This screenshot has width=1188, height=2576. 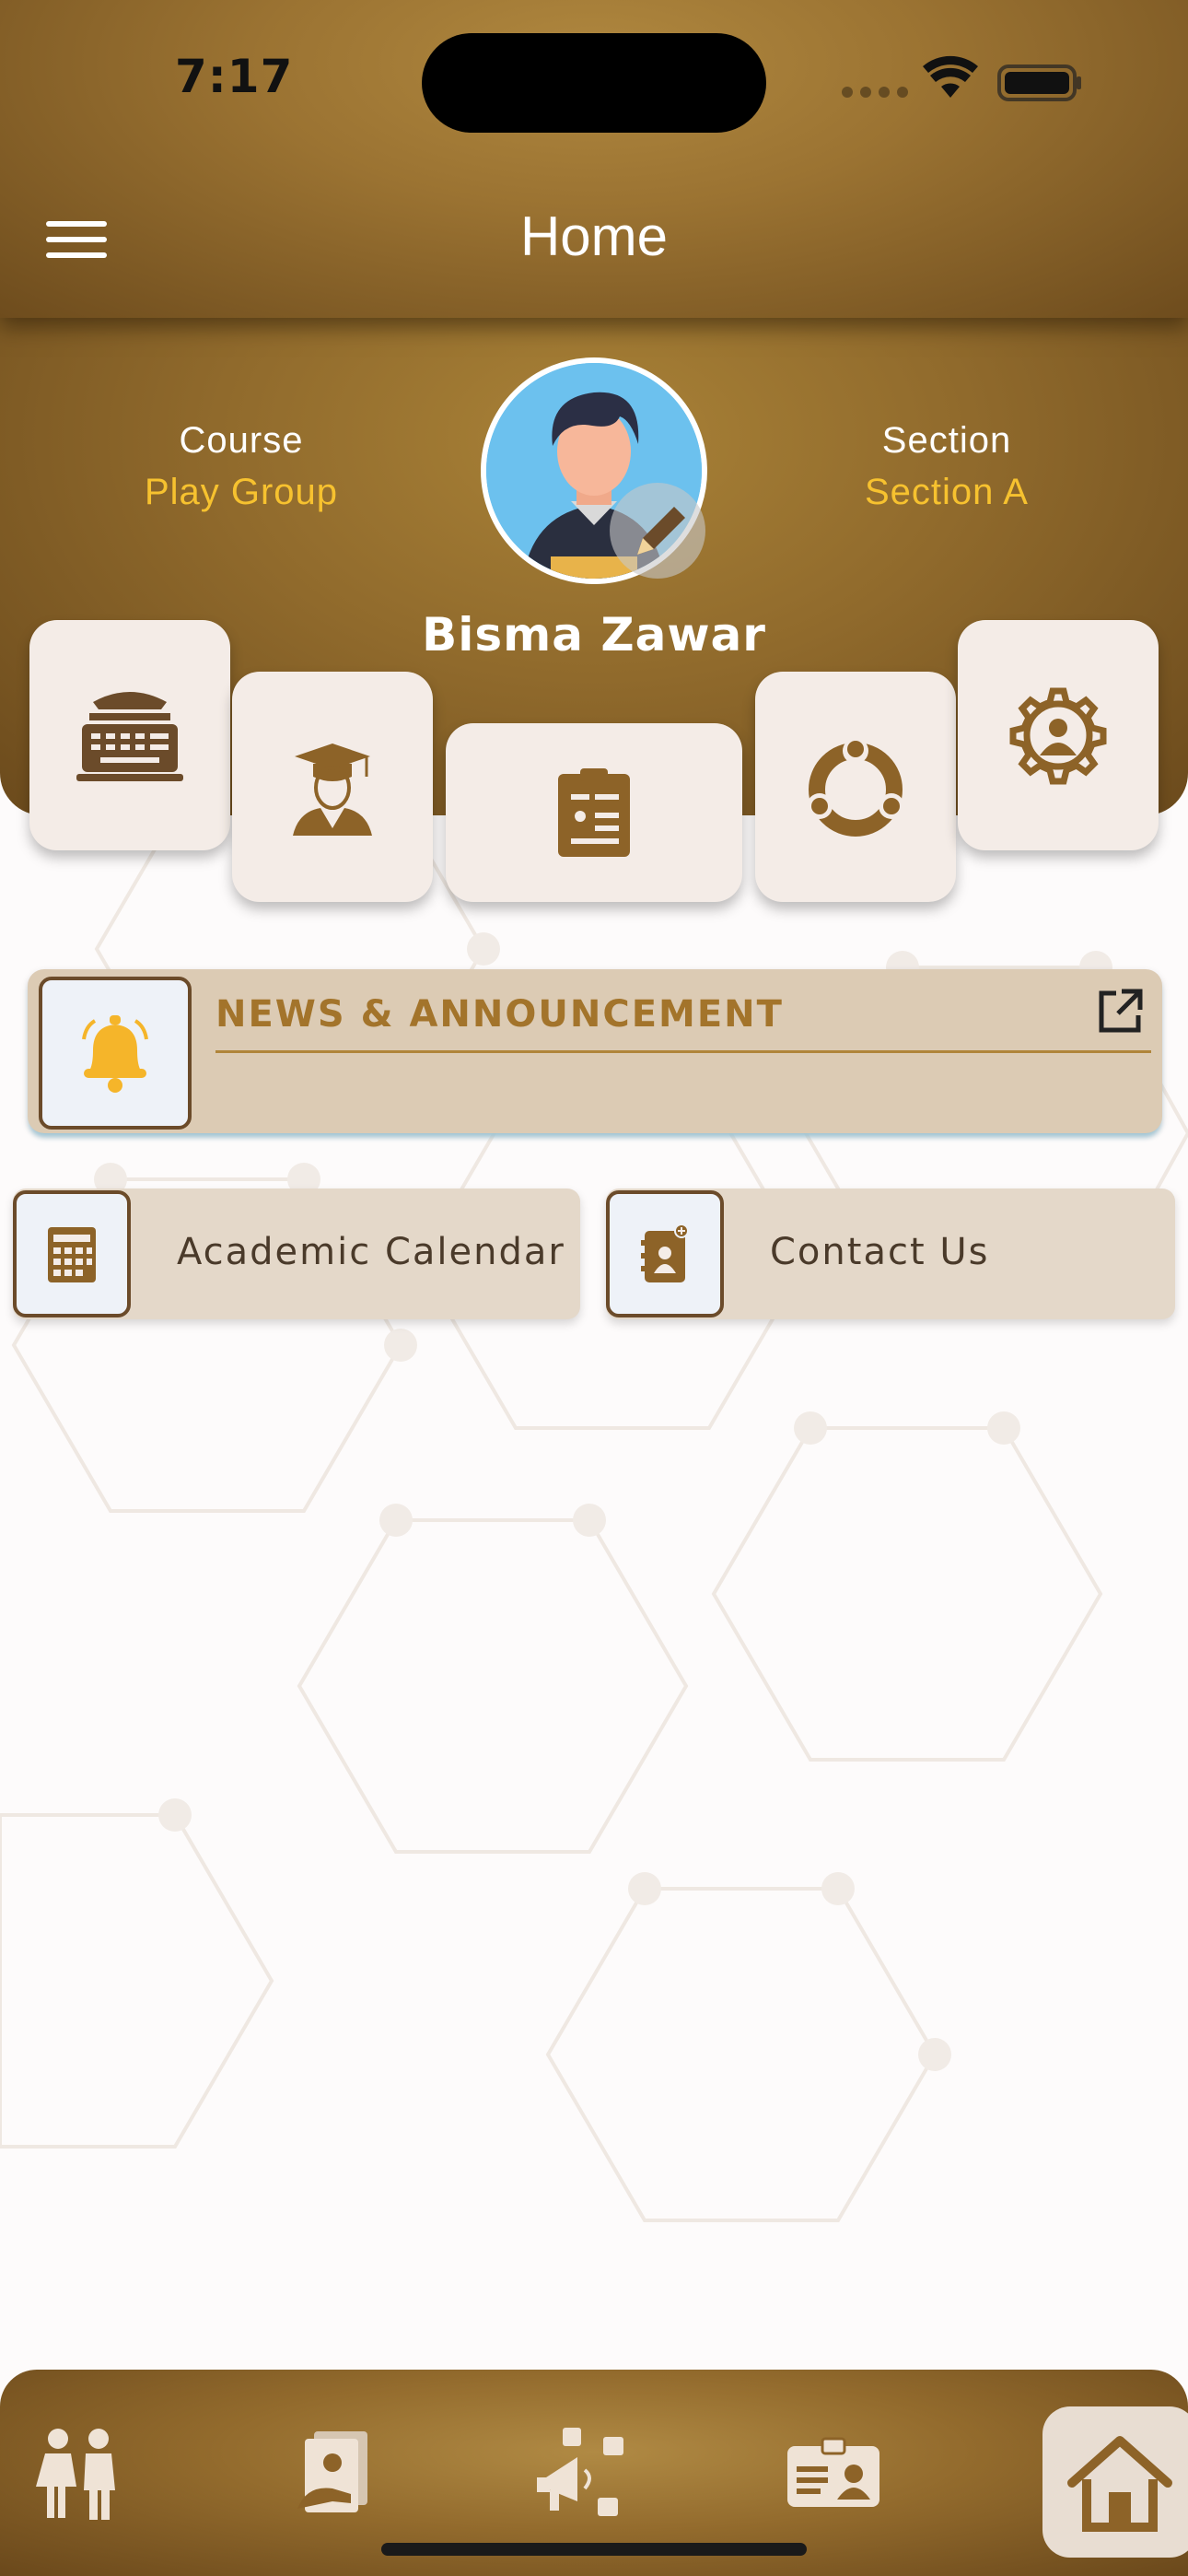 I want to click on contact-book-icon, so click(x=665, y=1253).